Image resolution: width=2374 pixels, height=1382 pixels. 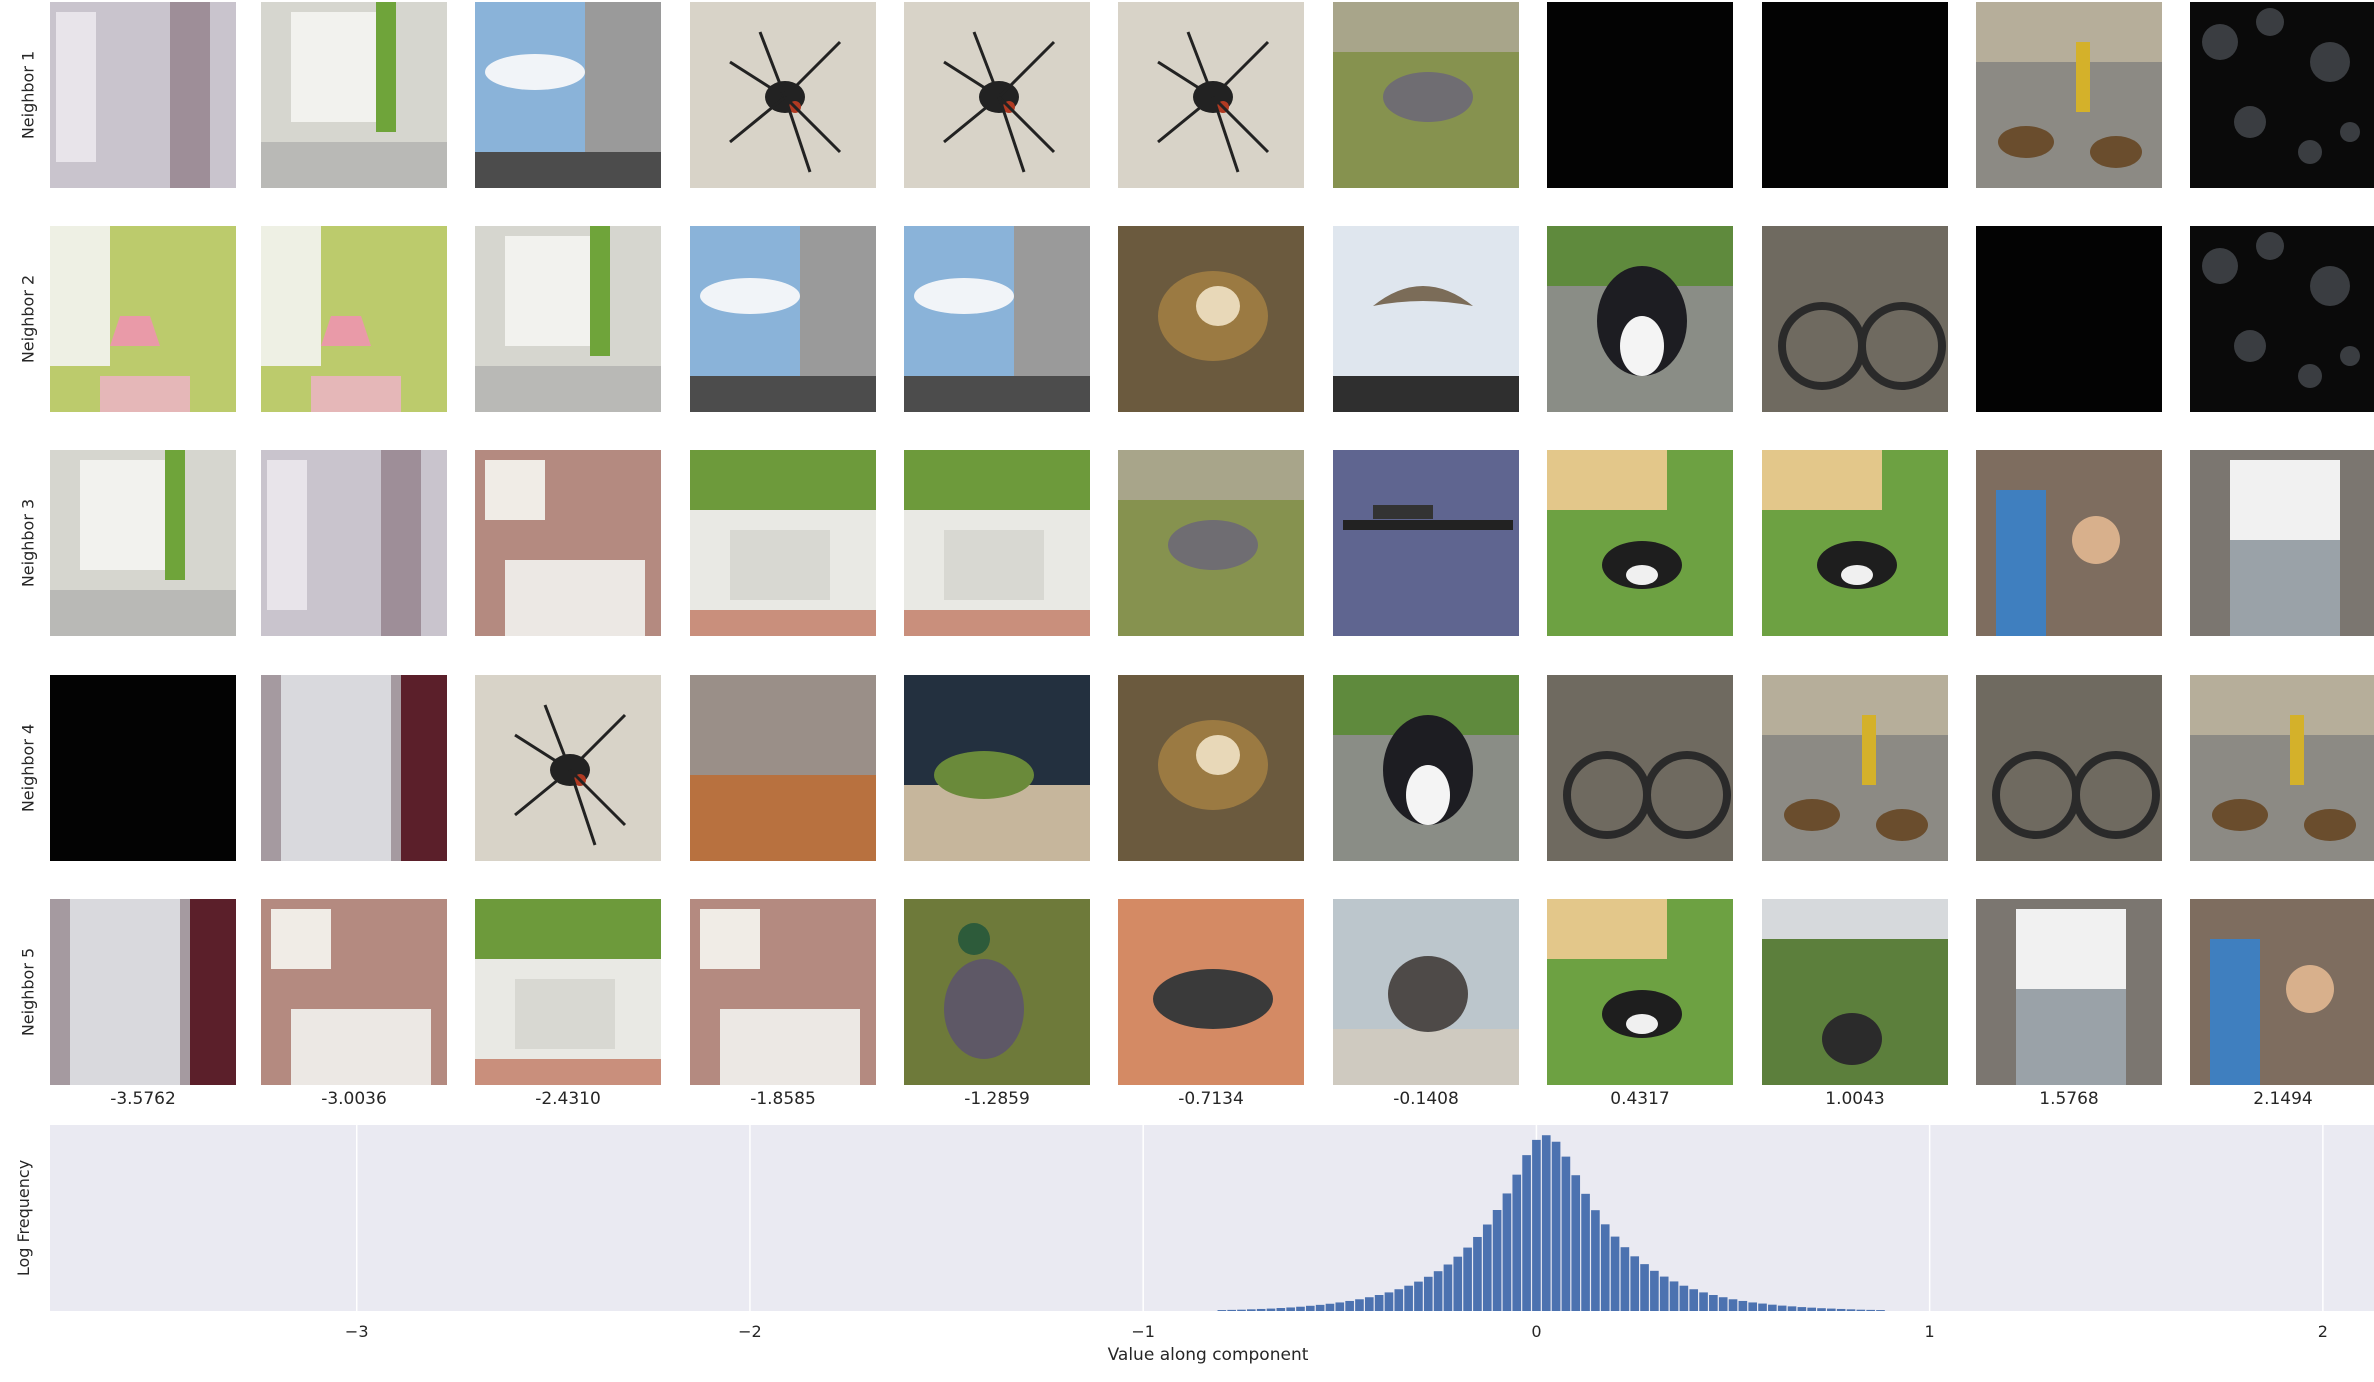 I want to click on histogram-plot-area, so click(x=1212, y=1218).